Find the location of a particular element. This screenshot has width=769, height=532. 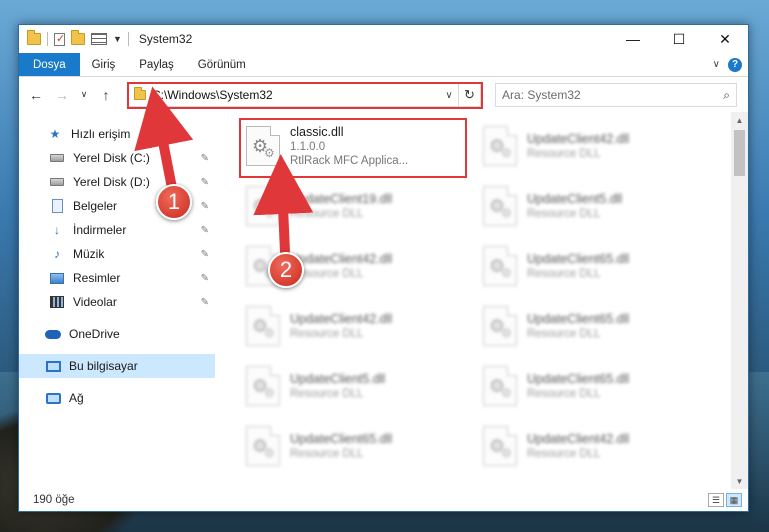

search-box: ⌕ is located at coordinates (616, 95).